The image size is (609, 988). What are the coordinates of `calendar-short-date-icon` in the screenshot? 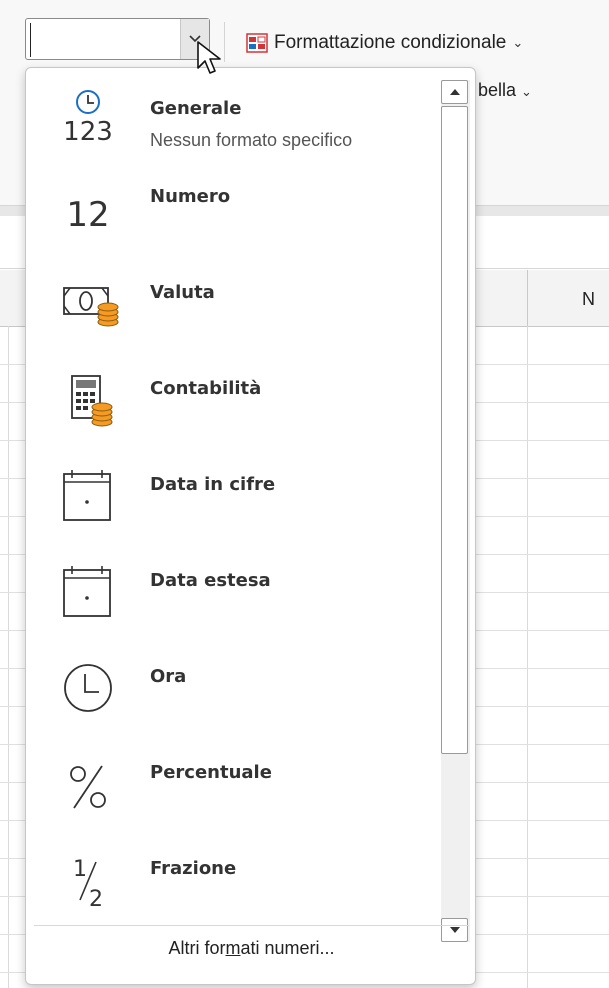 It's located at (87, 495).